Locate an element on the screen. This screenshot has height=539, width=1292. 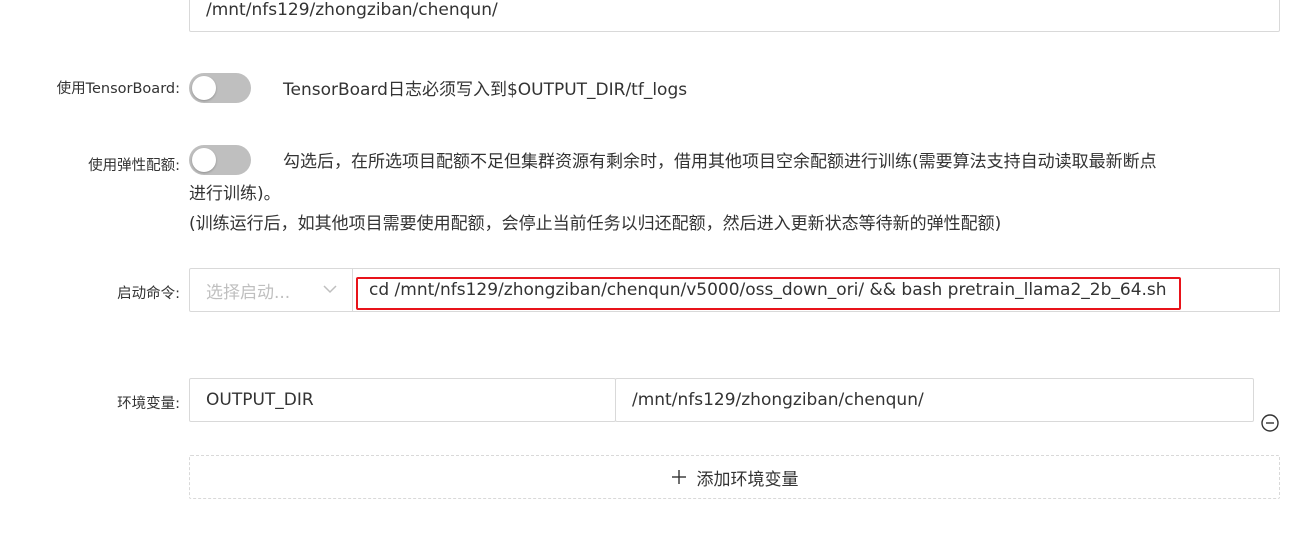
elastic-quota-switch is located at coordinates (220, 160).